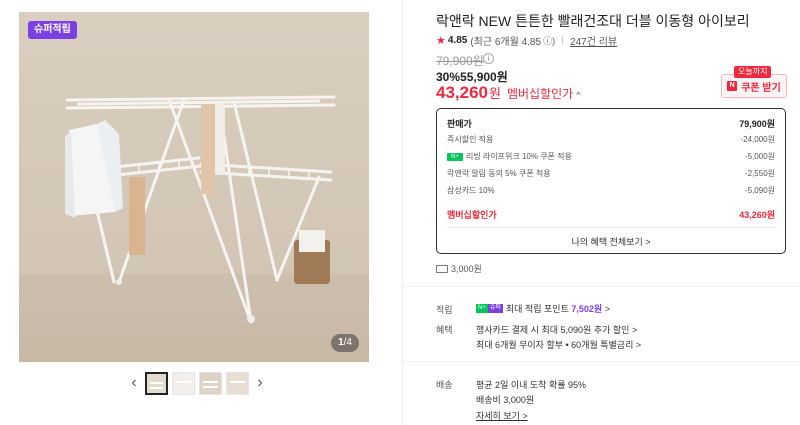 Image resolution: width=800 pixels, height=425 pixels. I want to click on member-price-unit: 원, so click(495, 93).